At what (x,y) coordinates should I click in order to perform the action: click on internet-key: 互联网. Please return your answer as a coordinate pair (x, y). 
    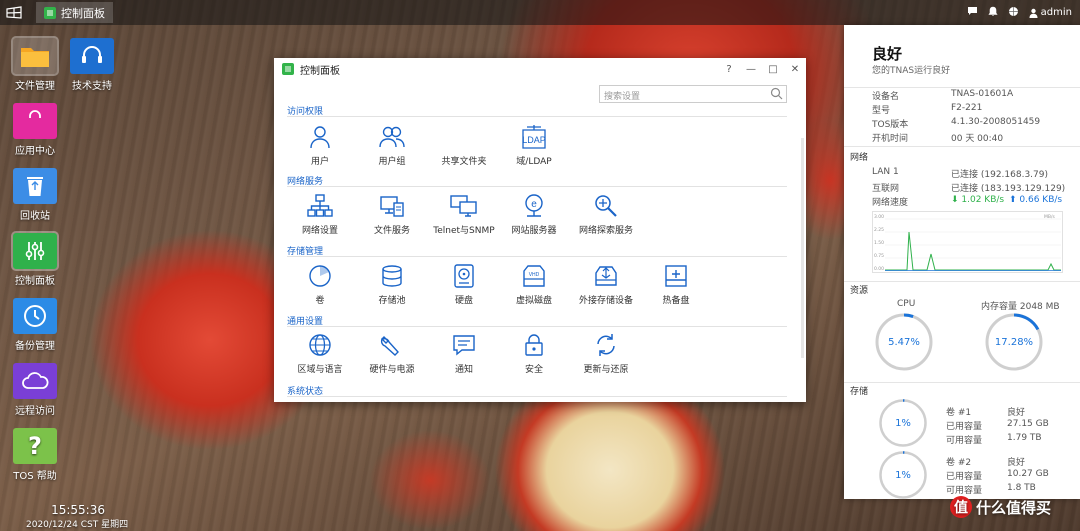
    Looking at the image, I should click on (886, 189).